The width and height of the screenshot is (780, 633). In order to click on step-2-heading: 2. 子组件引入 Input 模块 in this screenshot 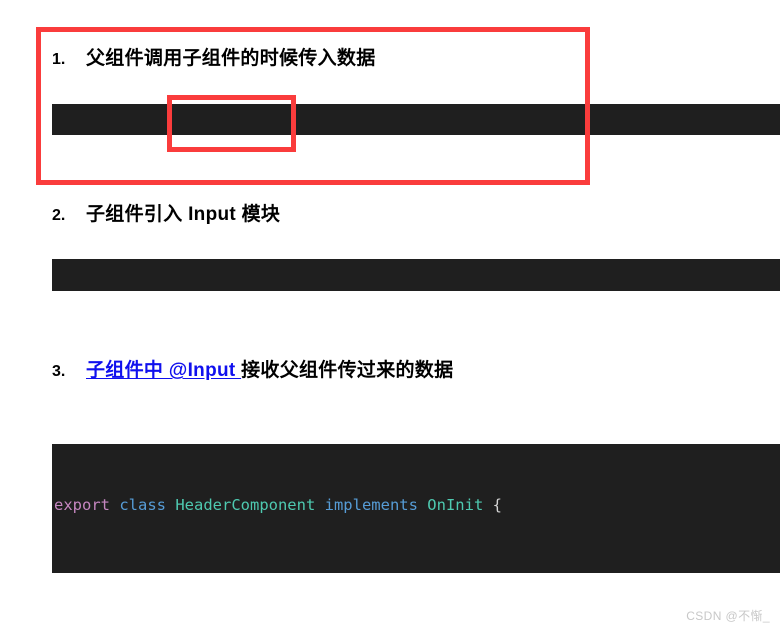, I will do `click(166, 212)`.